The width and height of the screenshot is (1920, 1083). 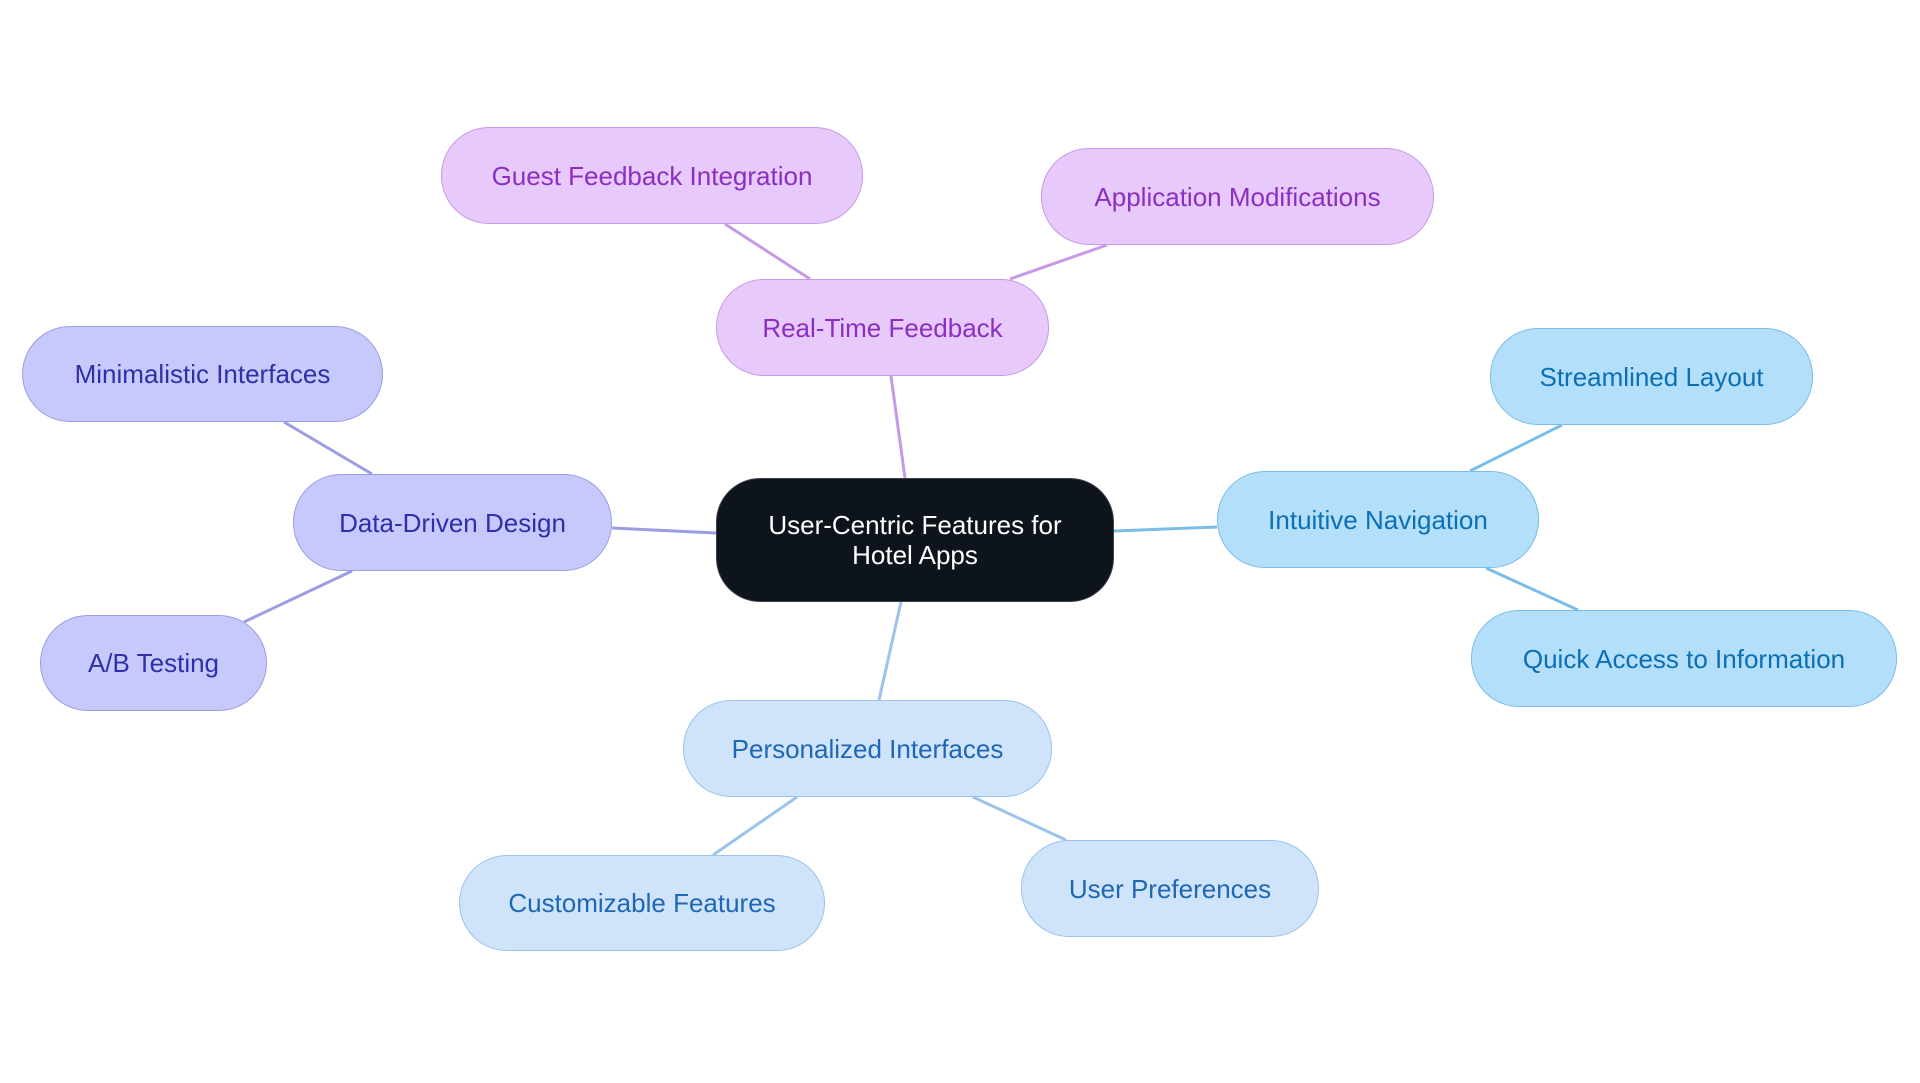 I want to click on node-intuitive-navigation: Intuitive Navigation, so click(x=1378, y=519).